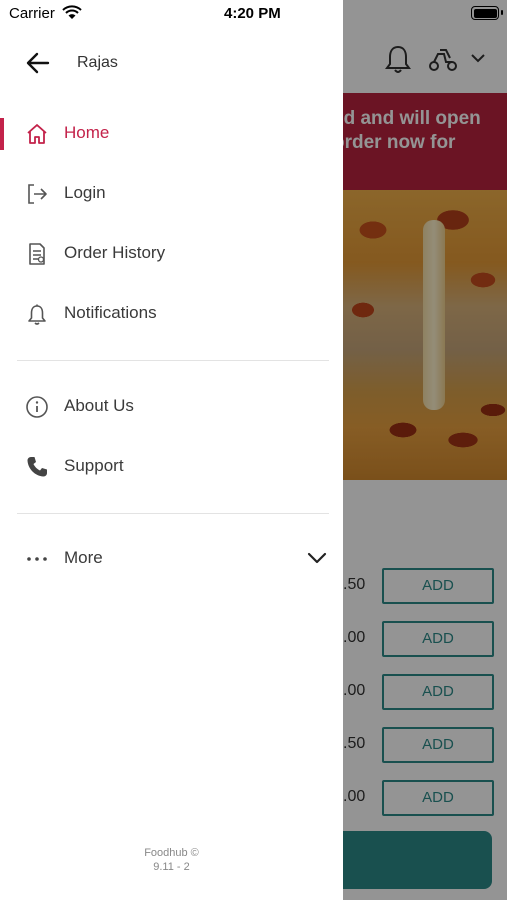 The image size is (507, 900). I want to click on menu-label: Order History, so click(115, 252).